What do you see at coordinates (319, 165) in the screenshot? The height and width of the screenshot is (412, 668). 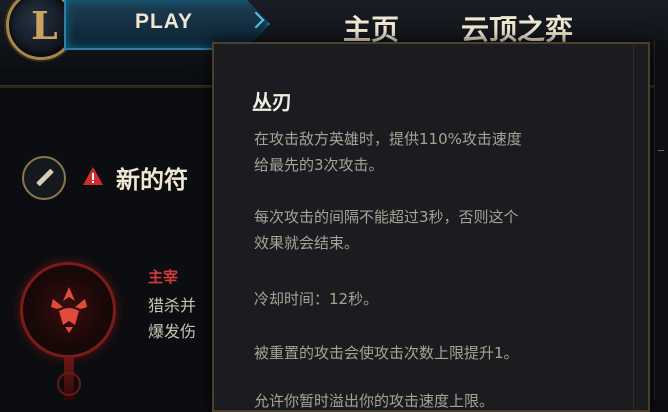 I see `tooltip-line: 给最先的3次攻击。` at bounding box center [319, 165].